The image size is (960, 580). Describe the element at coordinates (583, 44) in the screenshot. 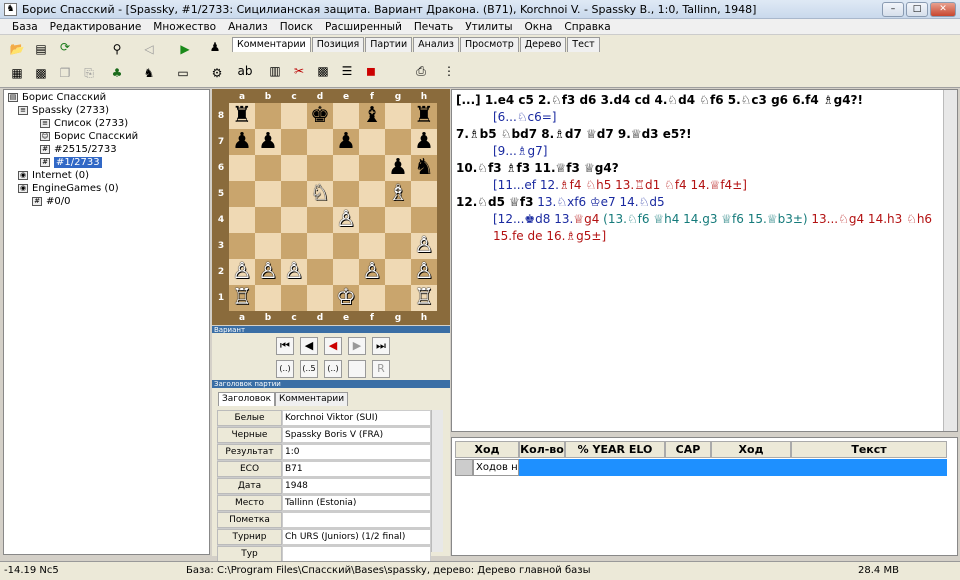

I see `tab-test: Тест` at that location.